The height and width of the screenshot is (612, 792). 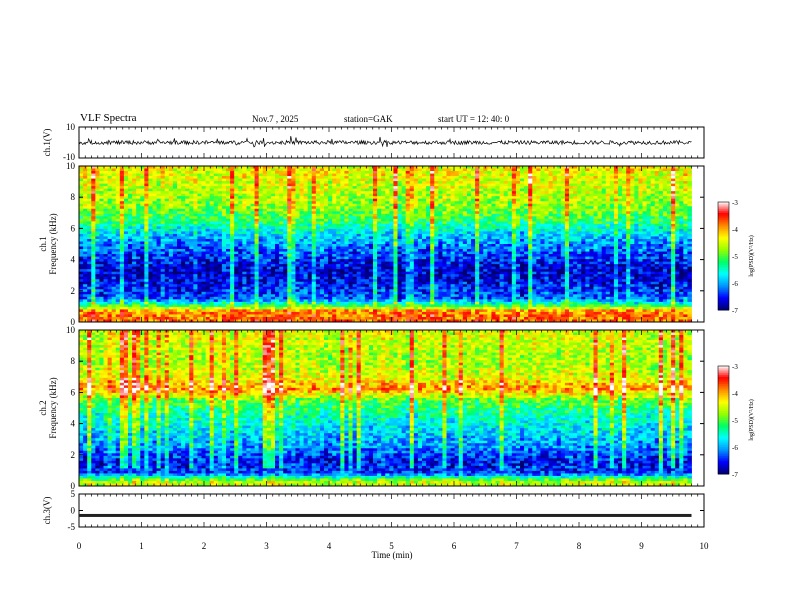 I want to click on ch2-spectrogram-ytick-label: 4, so click(x=73, y=424).